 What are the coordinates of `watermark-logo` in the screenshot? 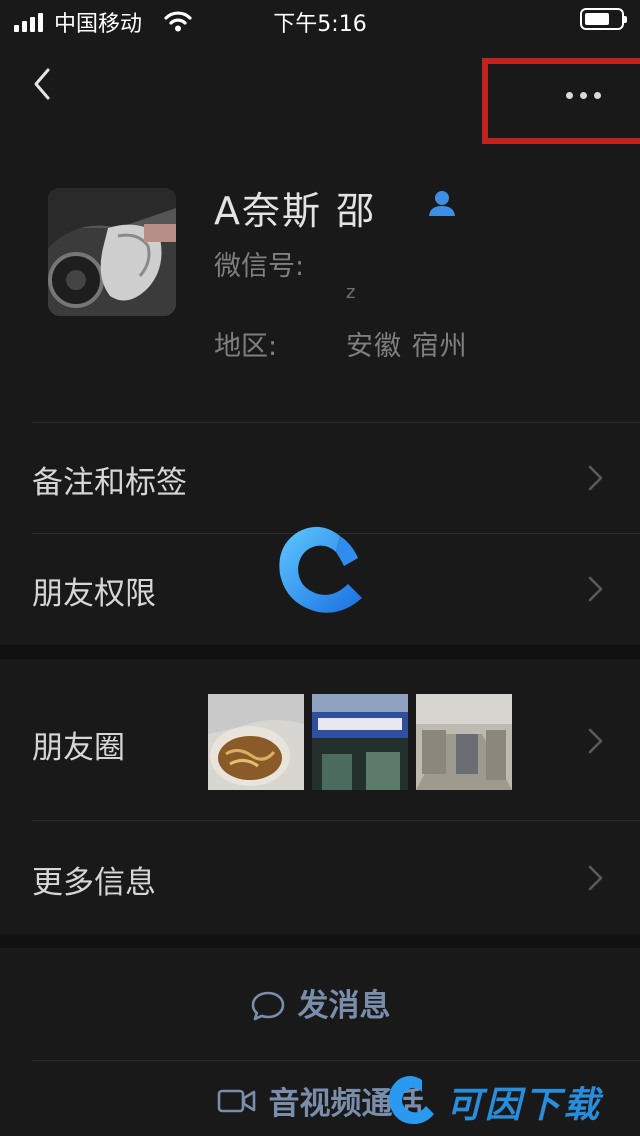 It's located at (320, 569).